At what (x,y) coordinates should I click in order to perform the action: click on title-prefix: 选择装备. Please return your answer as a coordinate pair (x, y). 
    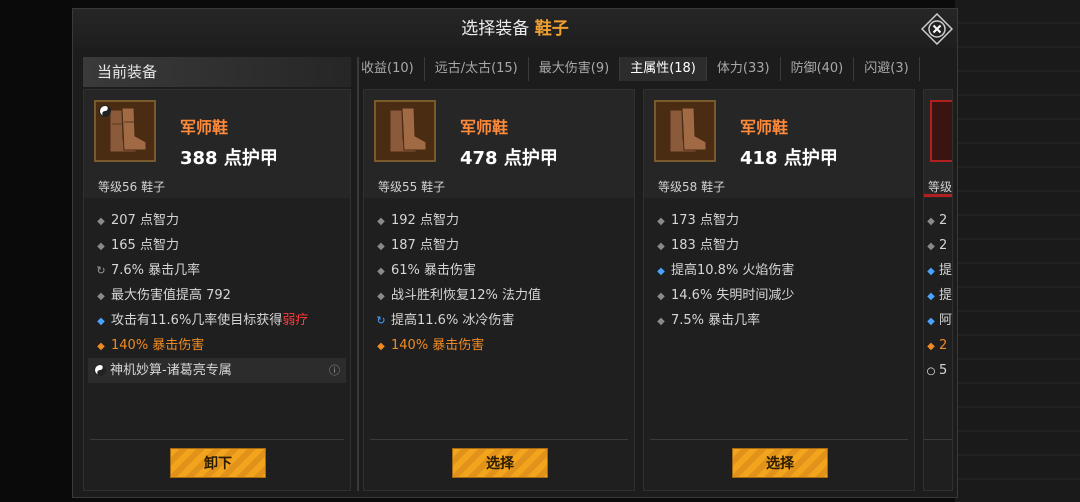
    Looking at the image, I should click on (495, 29).